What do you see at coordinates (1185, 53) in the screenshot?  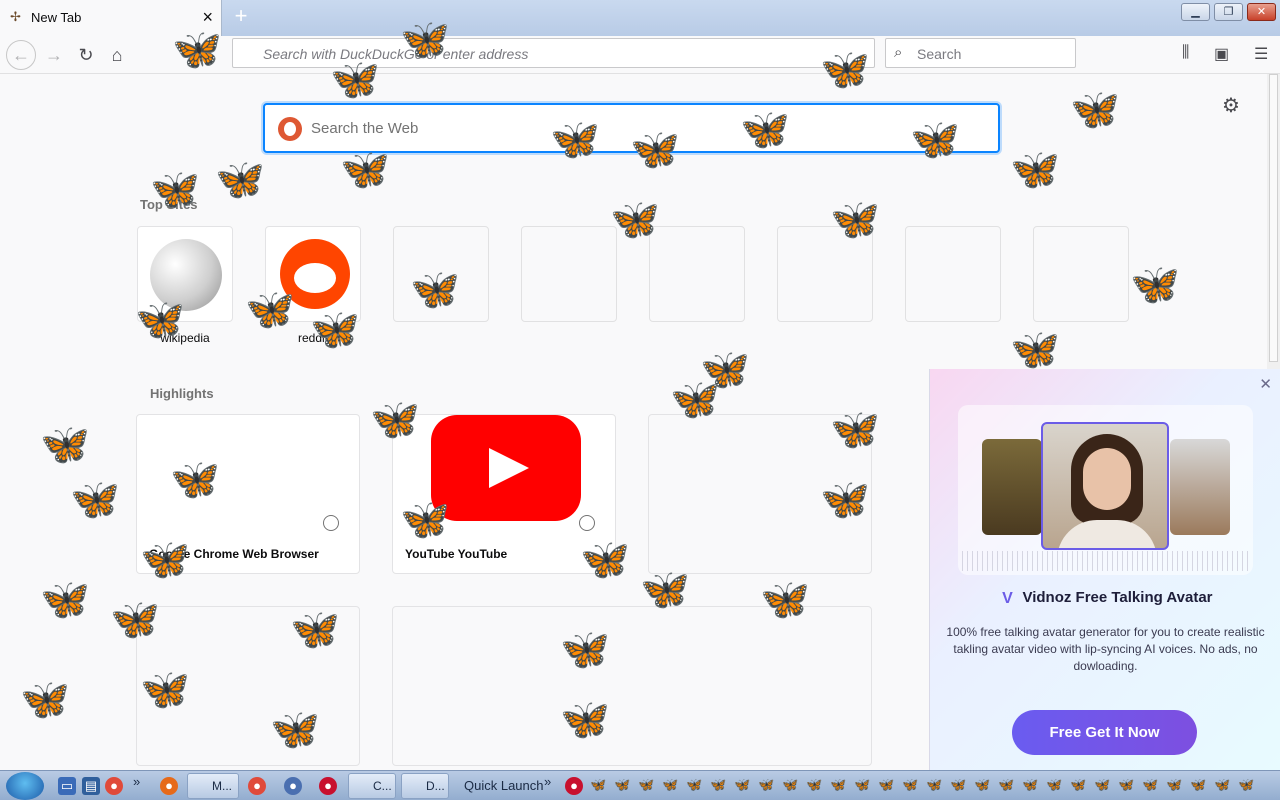 I see `library-icon: ⫼` at bounding box center [1185, 53].